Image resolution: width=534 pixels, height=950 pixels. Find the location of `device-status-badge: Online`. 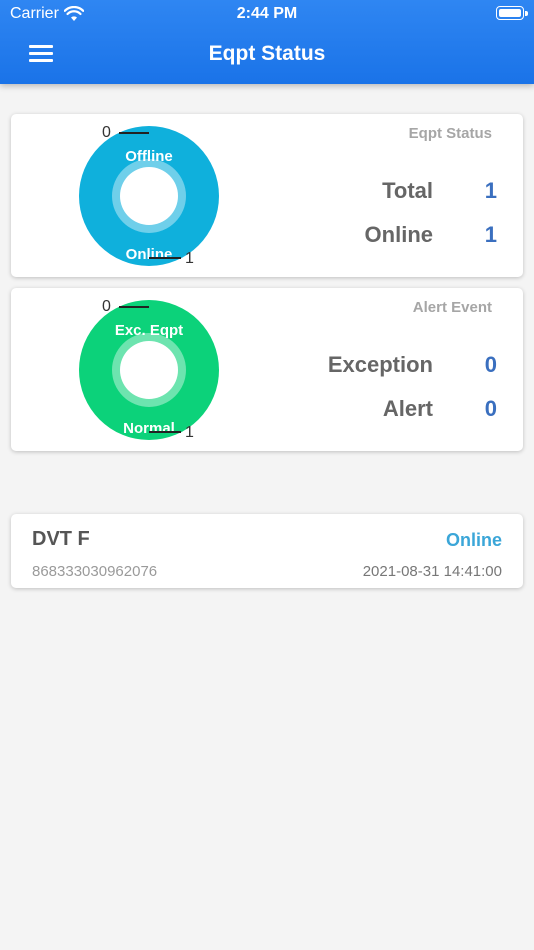

device-status-badge: Online is located at coordinates (473, 540).